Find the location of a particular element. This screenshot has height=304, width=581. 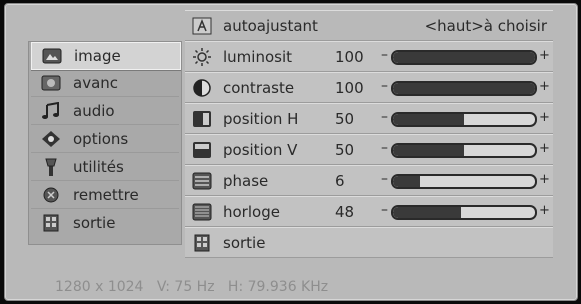

advanced-icon is located at coordinates (51, 83).